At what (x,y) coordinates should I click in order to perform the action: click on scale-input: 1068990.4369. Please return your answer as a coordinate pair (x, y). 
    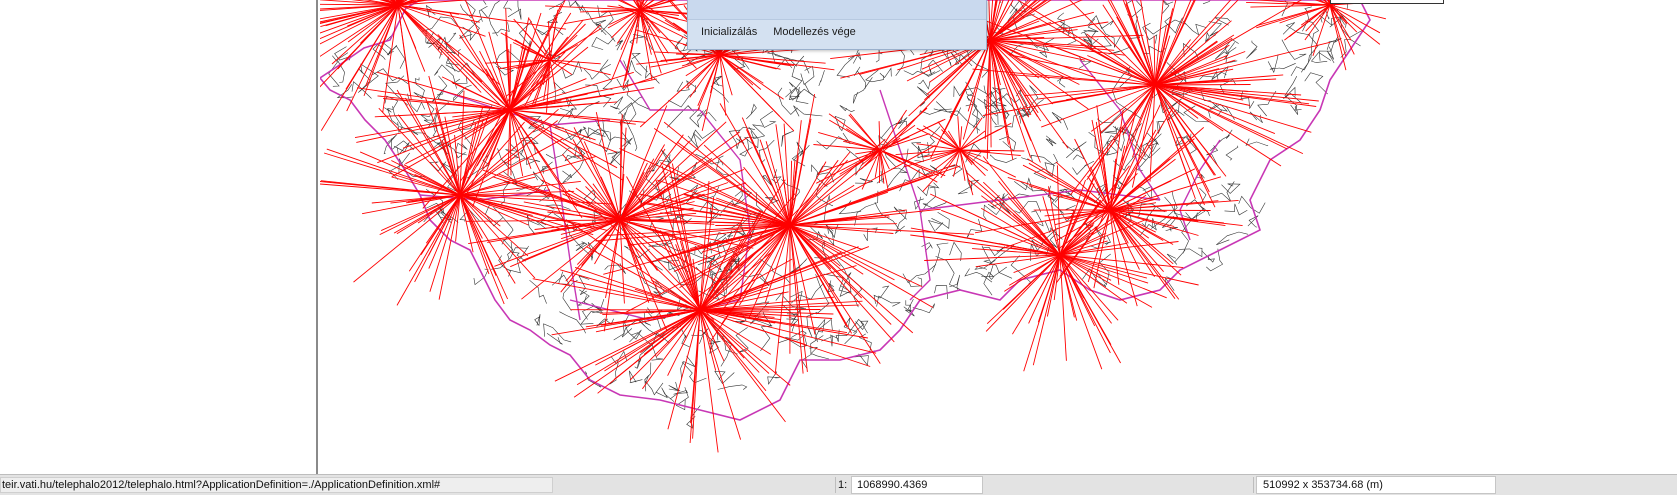
    Looking at the image, I should click on (917, 485).